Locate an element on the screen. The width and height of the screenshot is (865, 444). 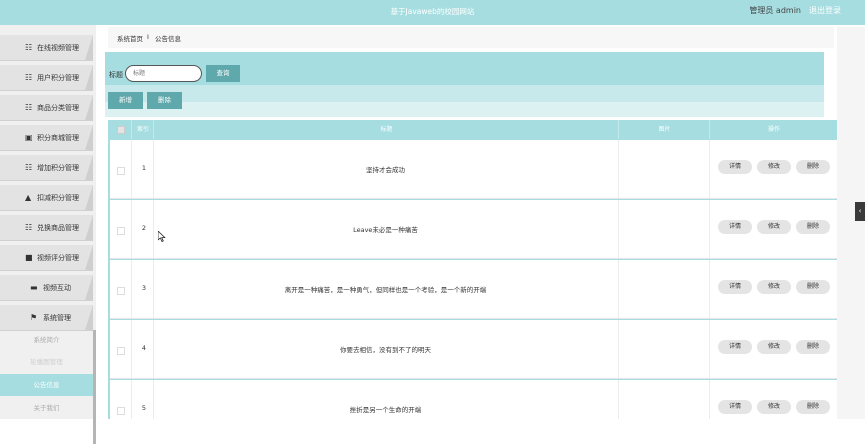
row-title: 挫折是另一个生命的开端 is located at coordinates (385, 410).